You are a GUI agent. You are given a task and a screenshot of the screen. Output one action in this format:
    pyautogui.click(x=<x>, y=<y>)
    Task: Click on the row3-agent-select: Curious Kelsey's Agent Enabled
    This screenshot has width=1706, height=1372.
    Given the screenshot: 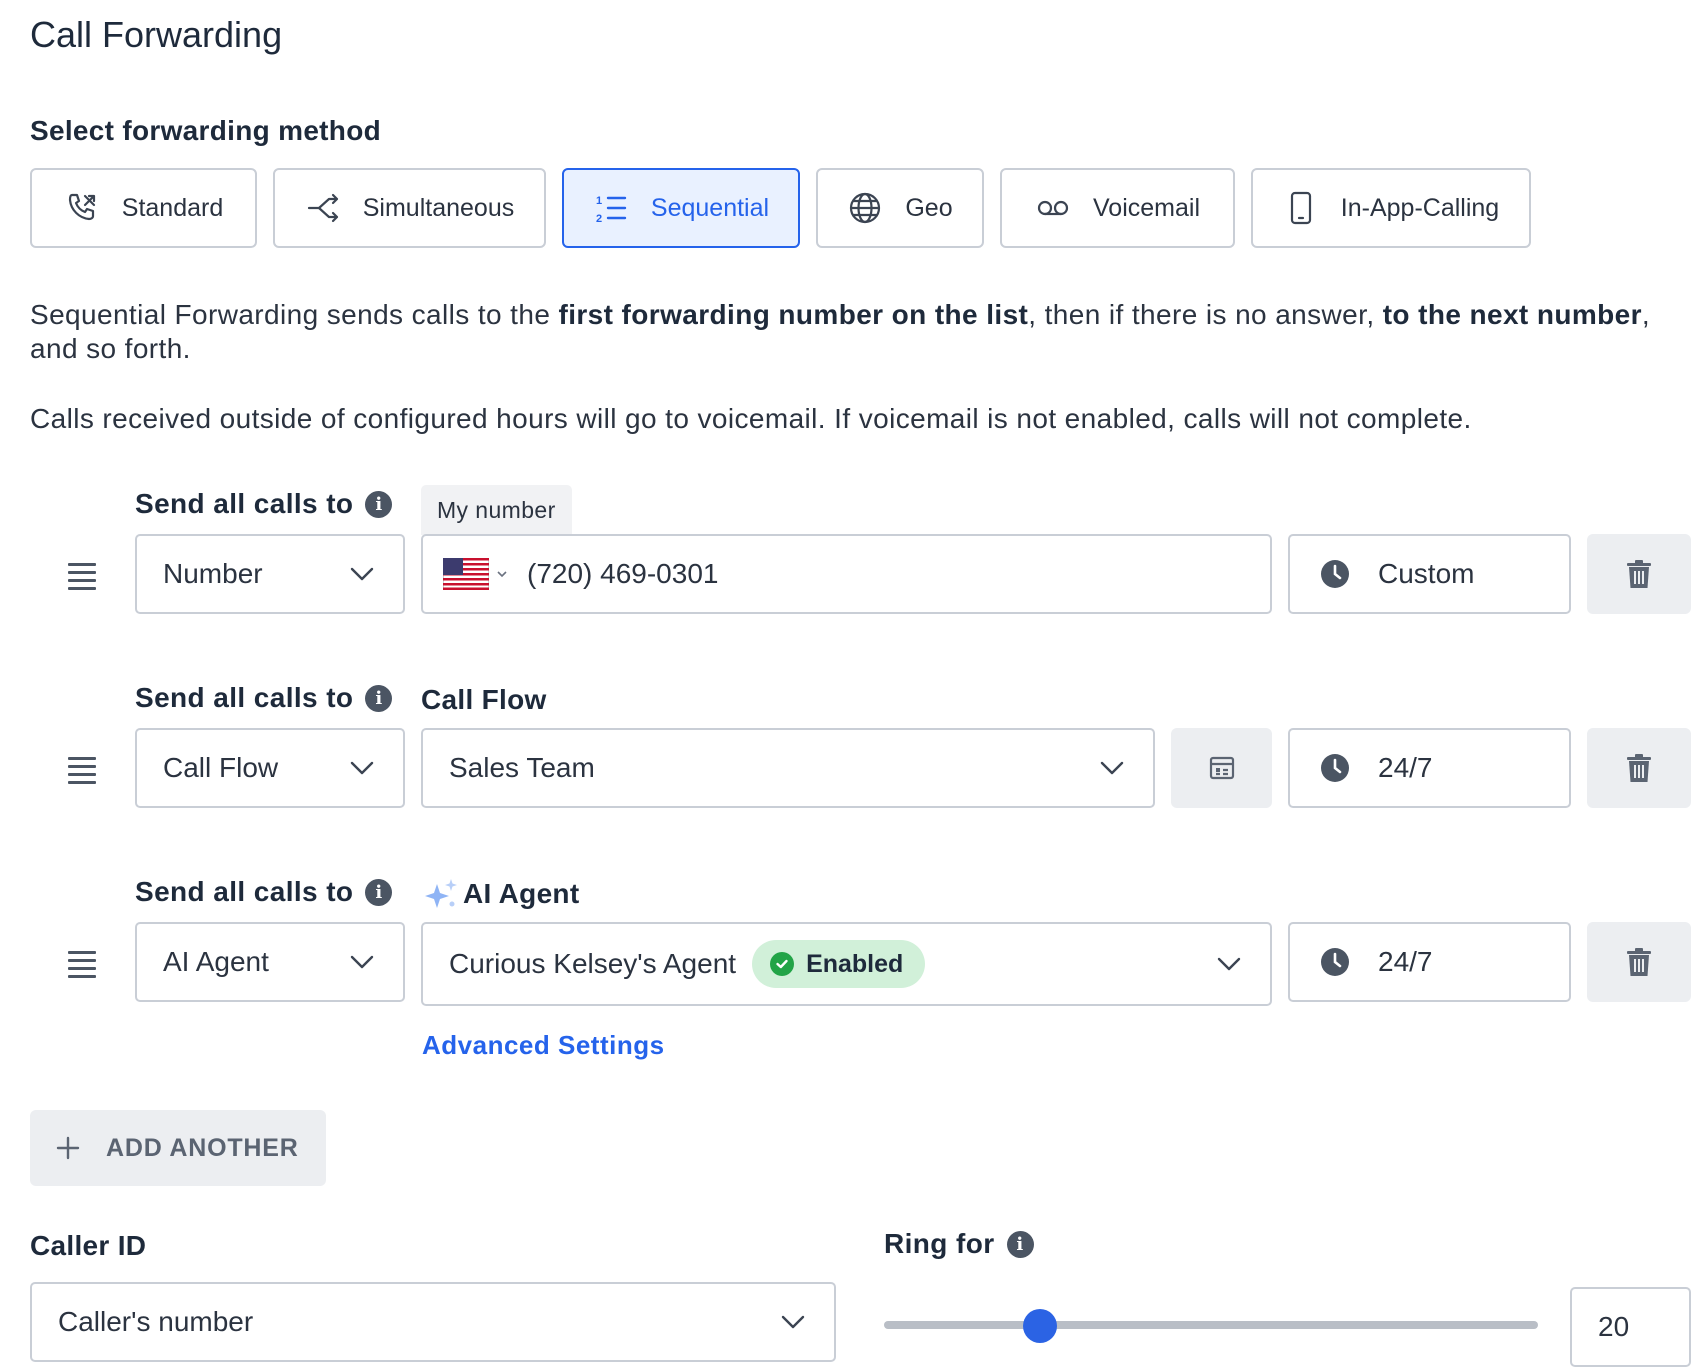 What is the action you would take?
    pyautogui.click(x=846, y=964)
    